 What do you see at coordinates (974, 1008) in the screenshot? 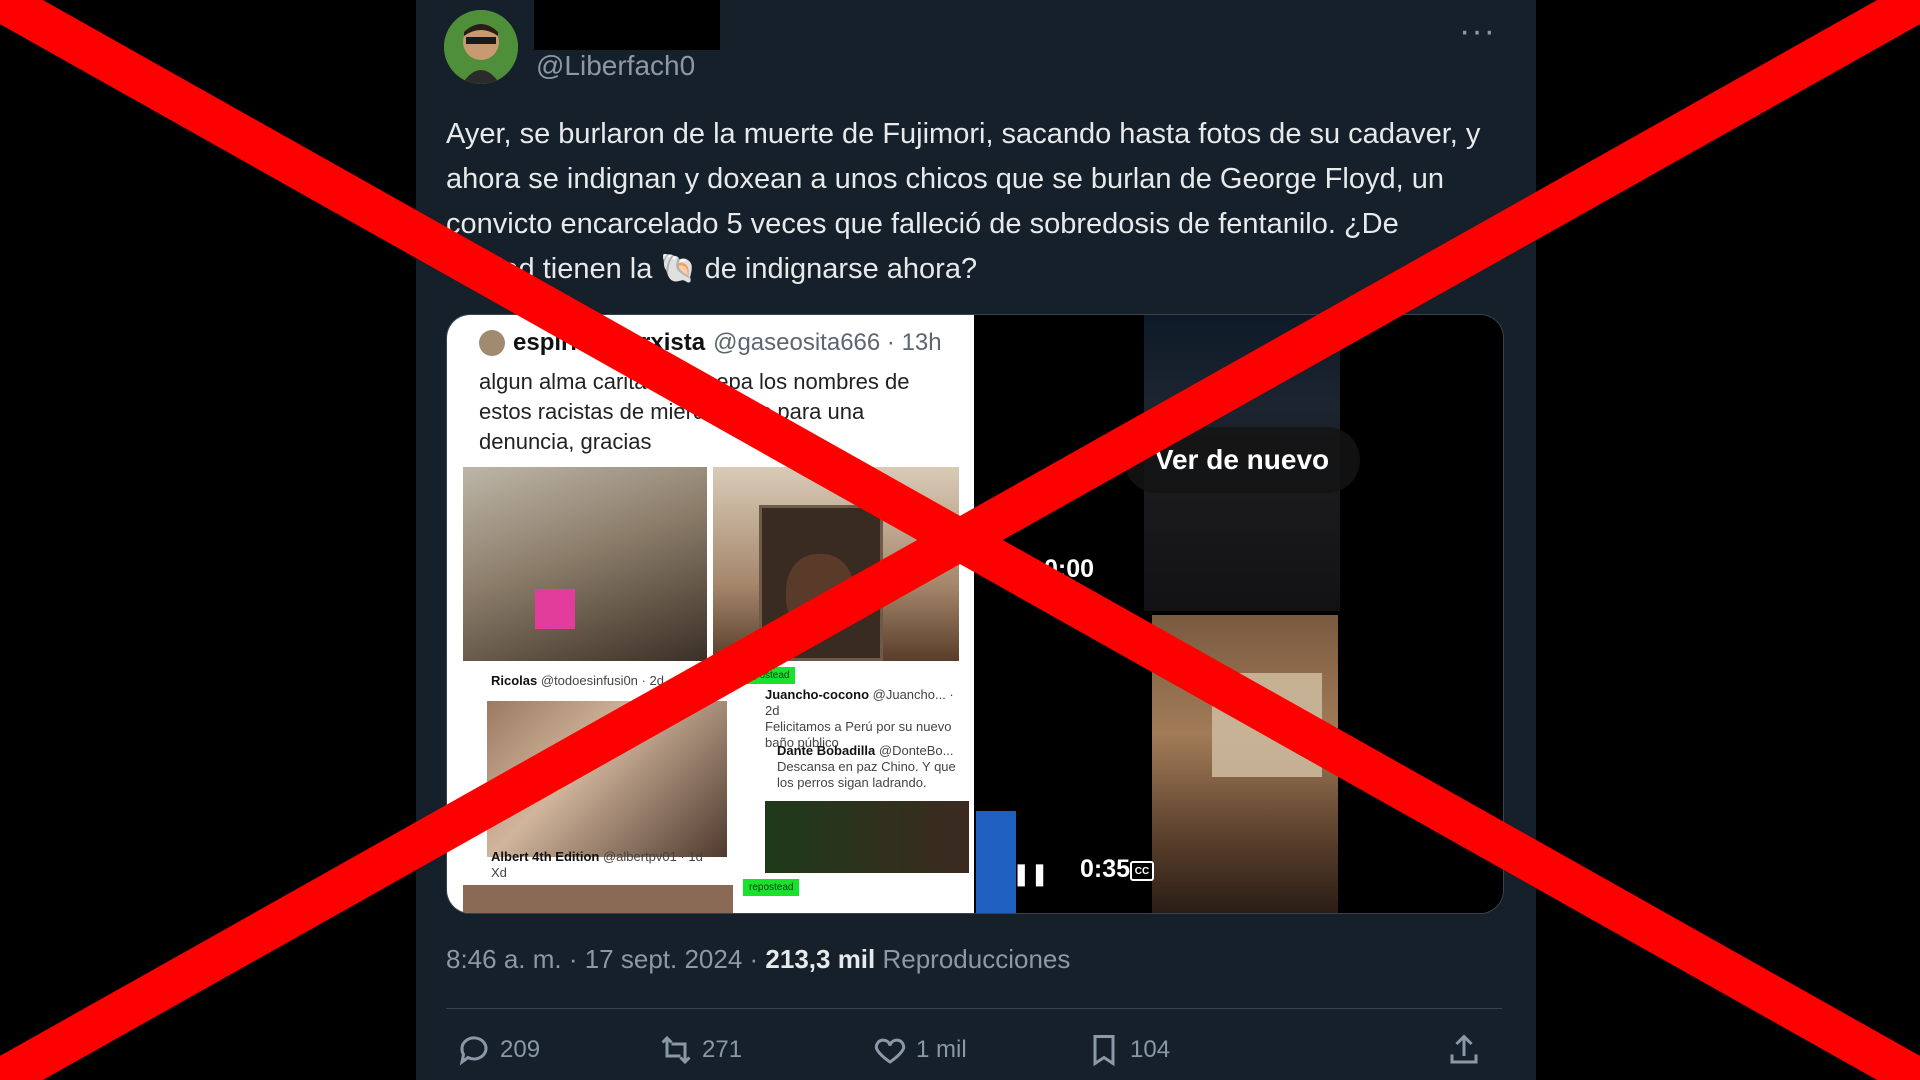
I see `divider` at bounding box center [974, 1008].